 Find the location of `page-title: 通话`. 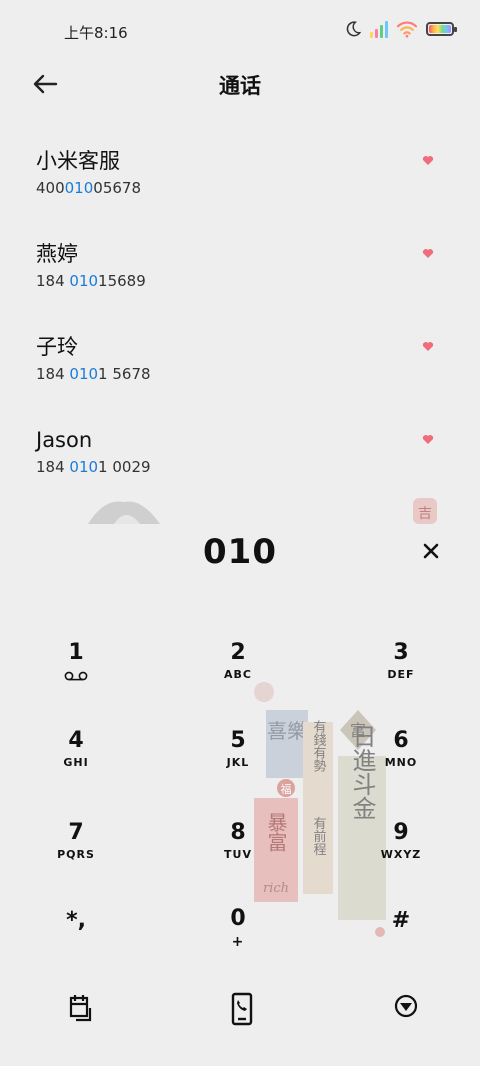

page-title: 通话 is located at coordinates (240, 86).